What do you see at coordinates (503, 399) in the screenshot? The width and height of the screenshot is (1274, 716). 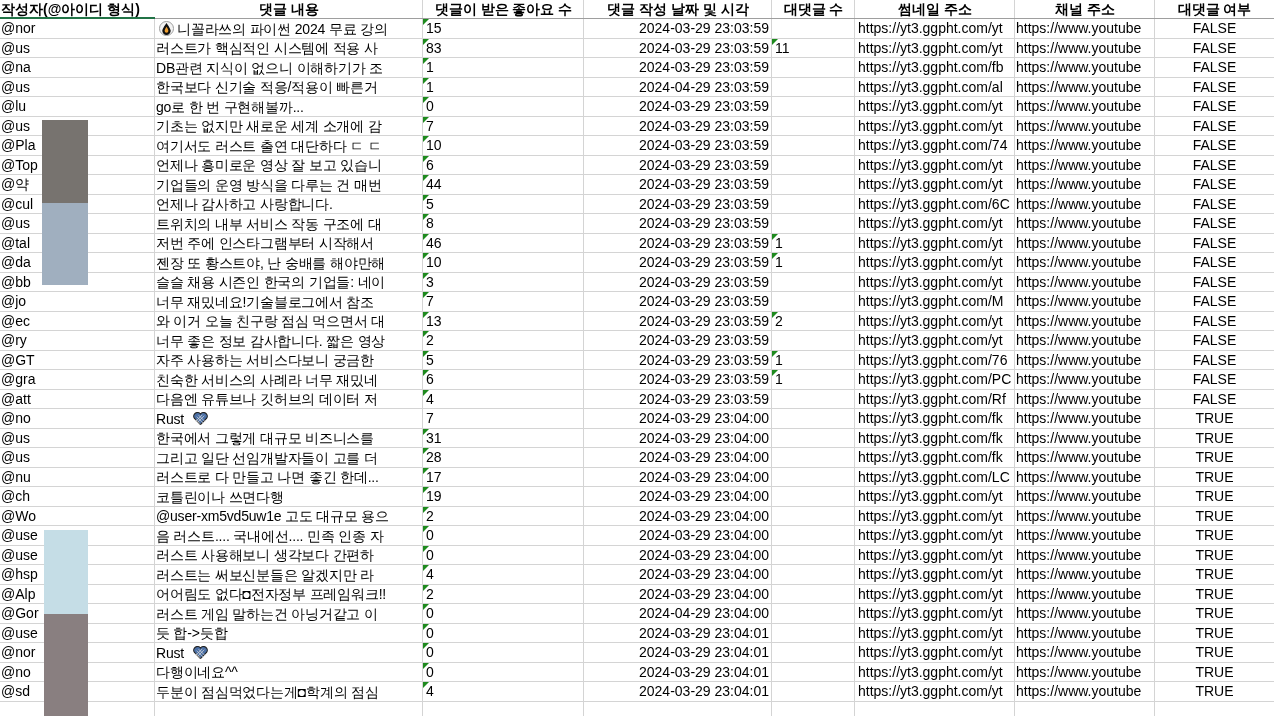 I see `table-cell: 4` at bounding box center [503, 399].